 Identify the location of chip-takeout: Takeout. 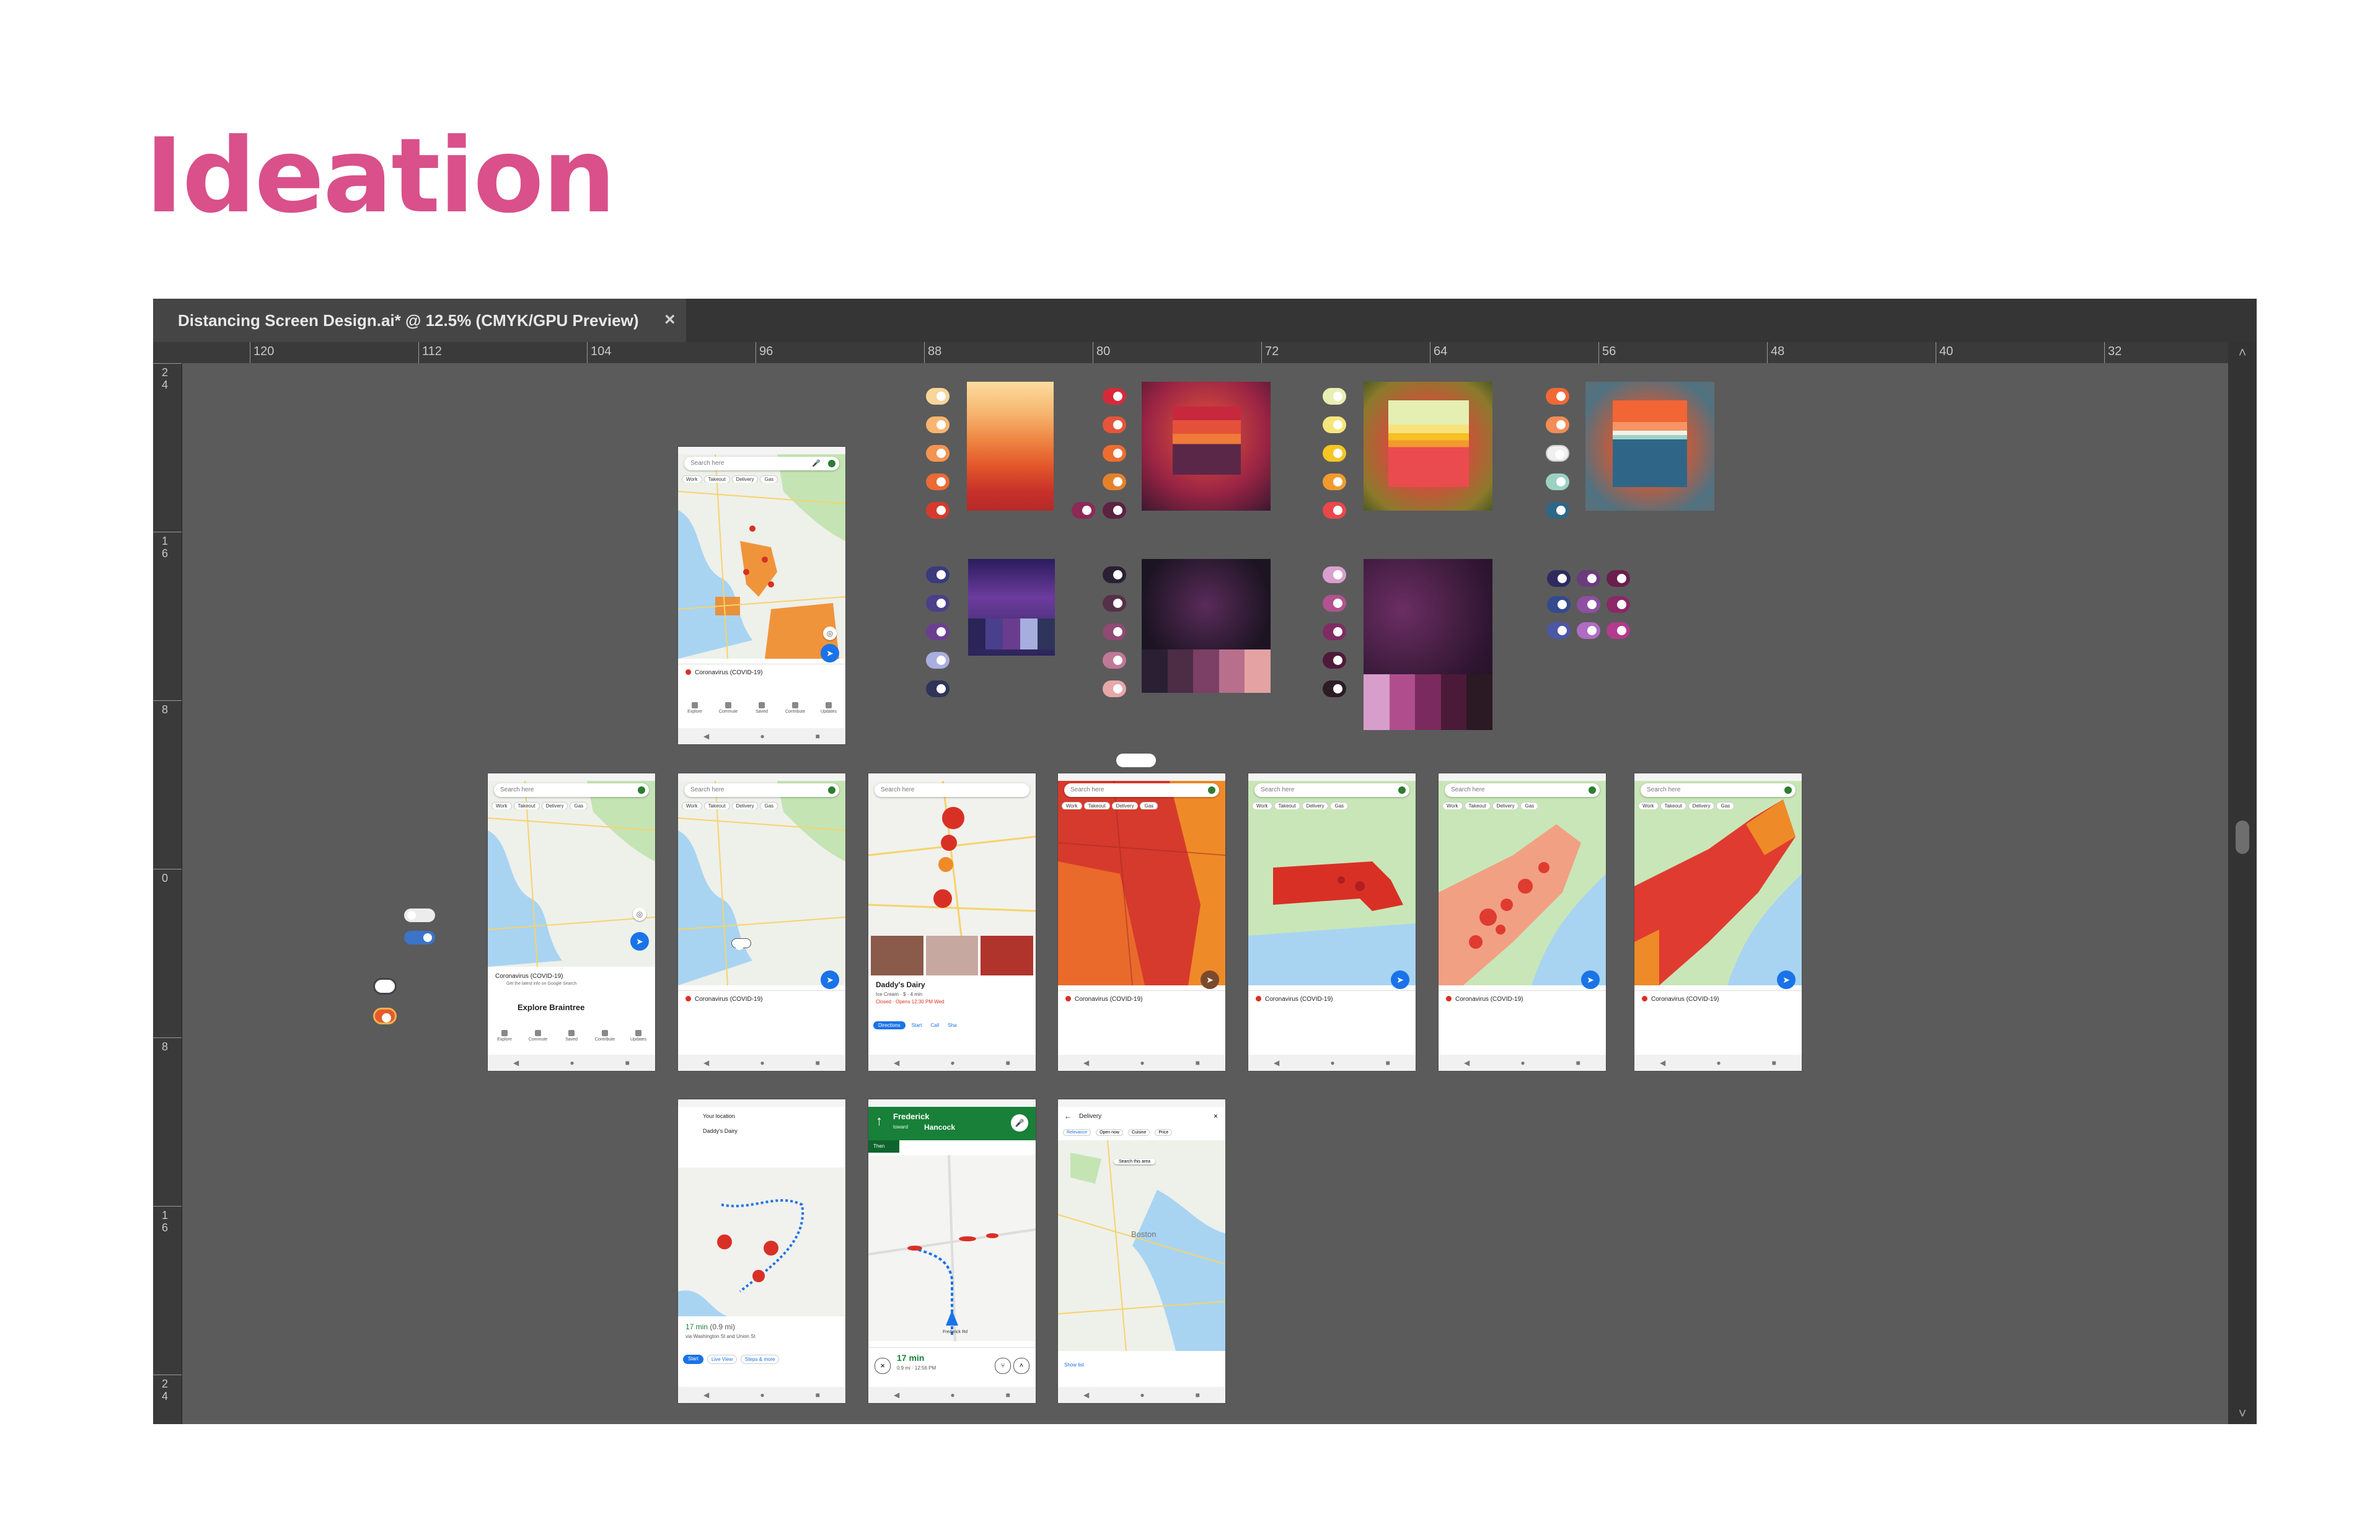
(1673, 805).